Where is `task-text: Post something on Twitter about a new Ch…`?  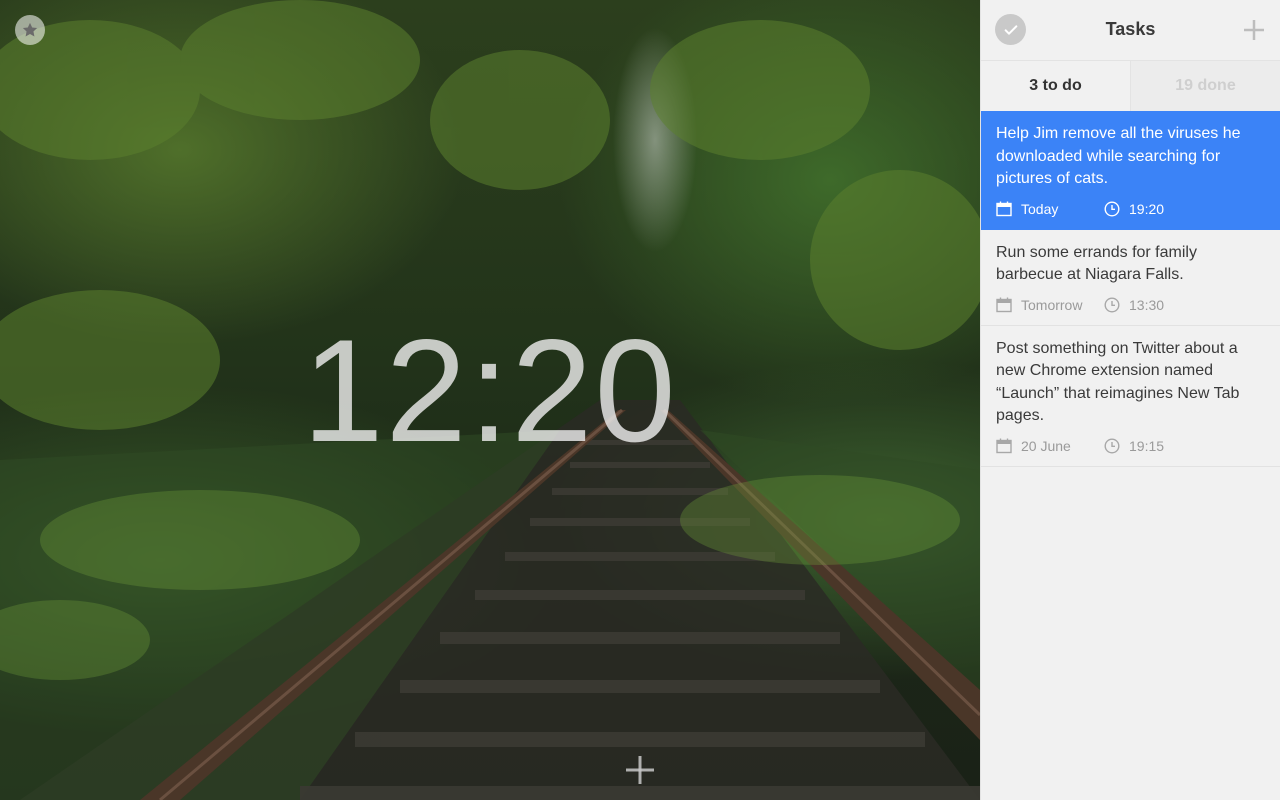
task-text: Post something on Twitter about a new Ch… is located at coordinates (1118, 382).